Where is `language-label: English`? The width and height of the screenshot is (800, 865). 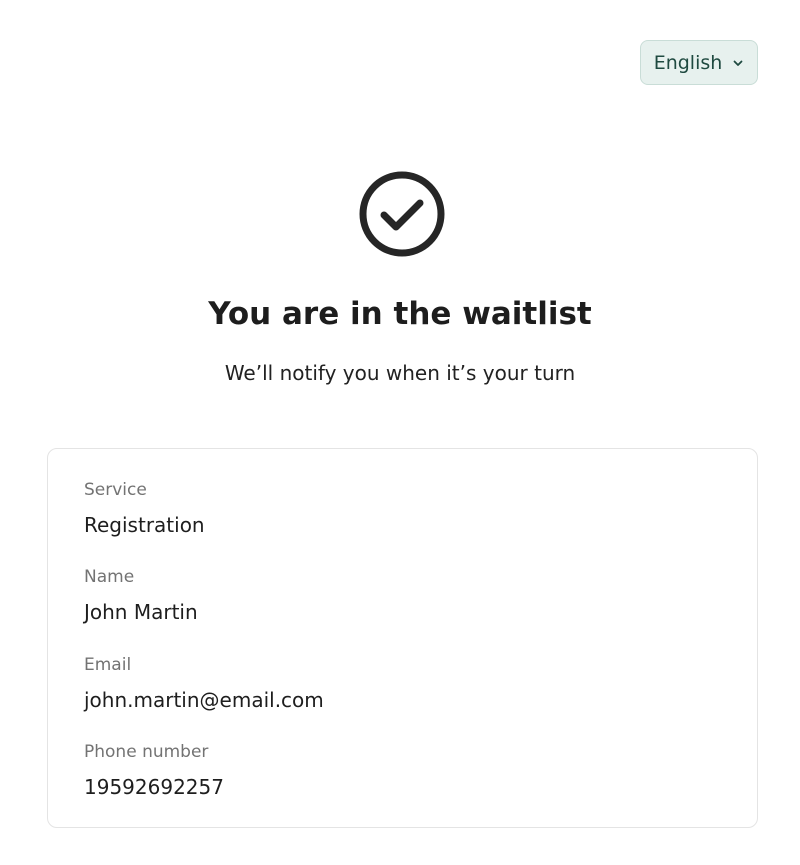 language-label: English is located at coordinates (688, 62).